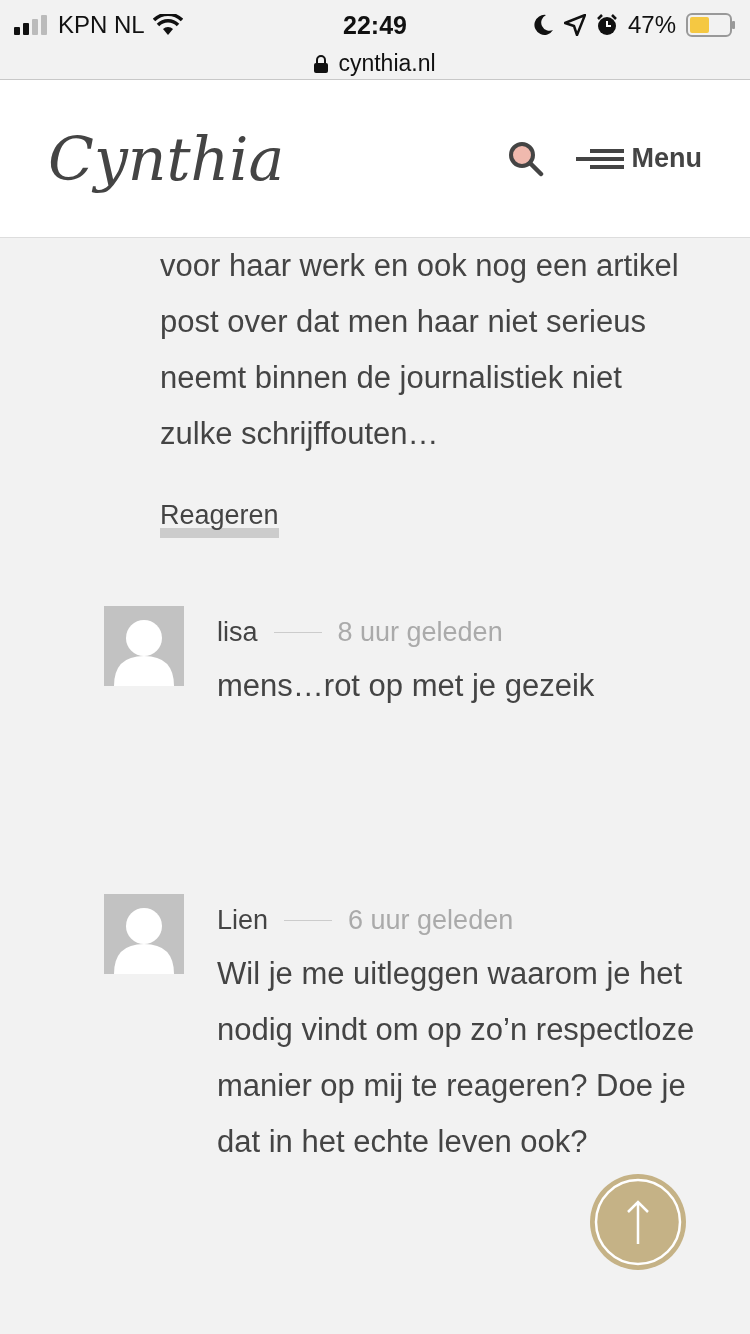 The image size is (750, 1334). Describe the element at coordinates (32, 25) in the screenshot. I see `signal-icon` at that location.